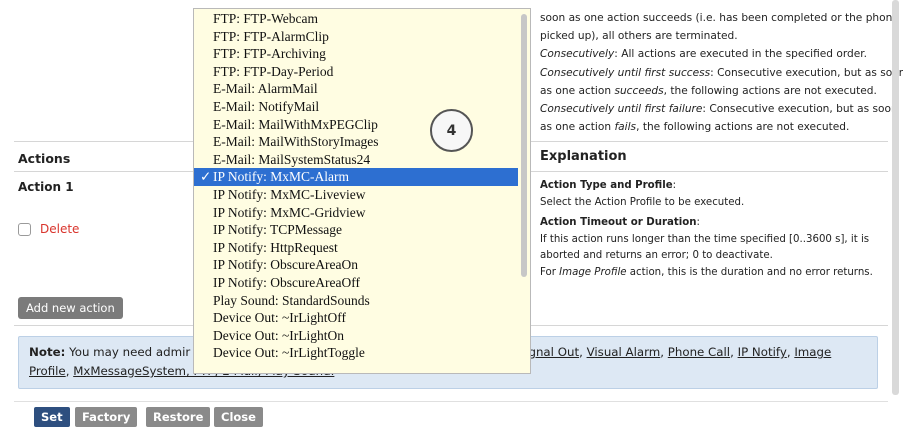 The width and height of the screenshot is (903, 443). I want to click on dropdown-option: E-Mail: MailSystemStatus24, so click(356, 160).